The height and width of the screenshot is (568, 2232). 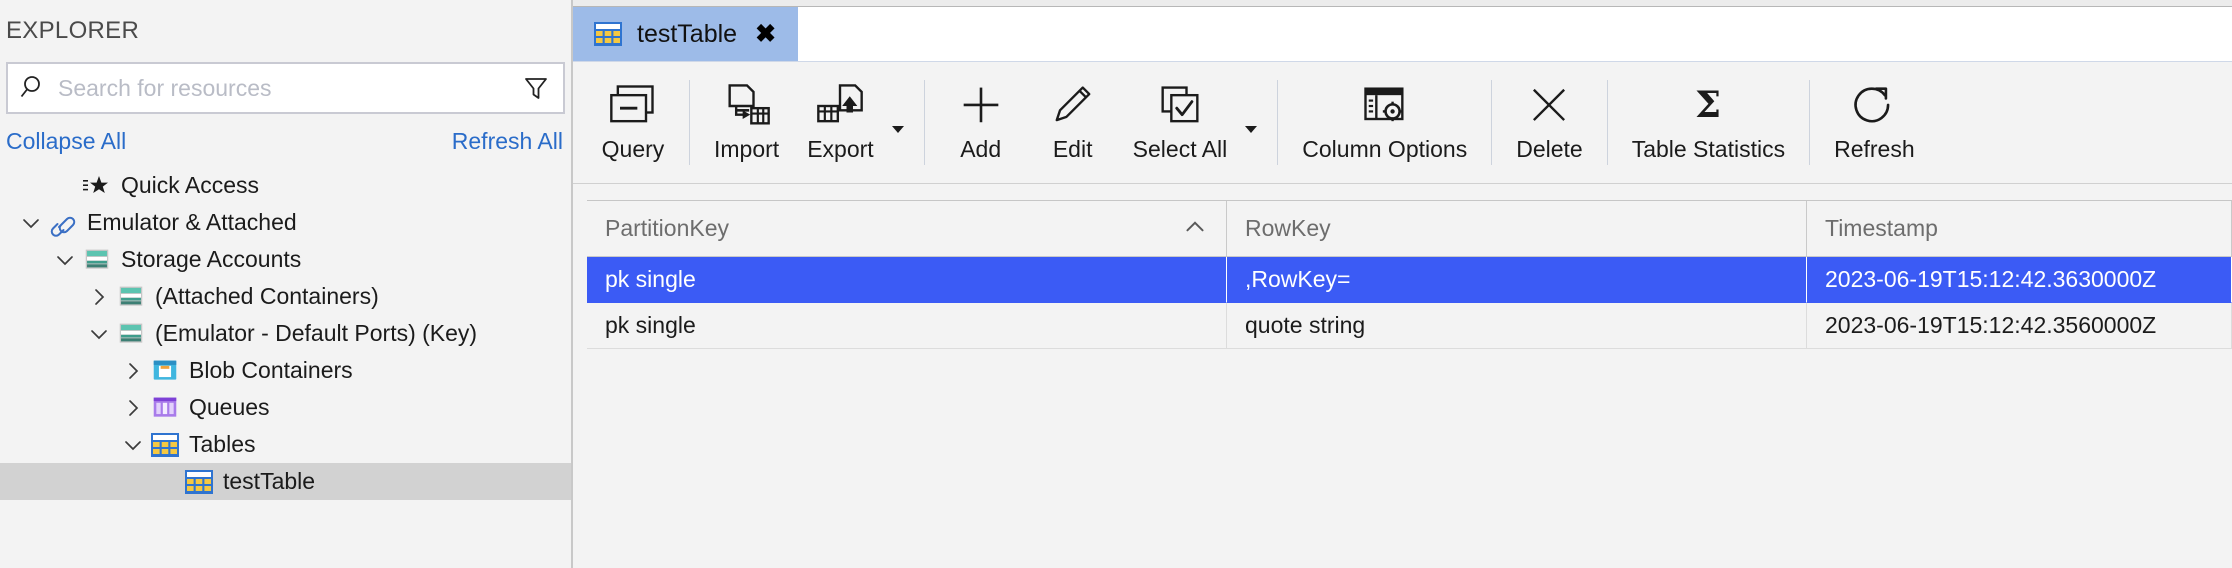 I want to click on toolbar-group: Column Options, so click(x=1384, y=122).